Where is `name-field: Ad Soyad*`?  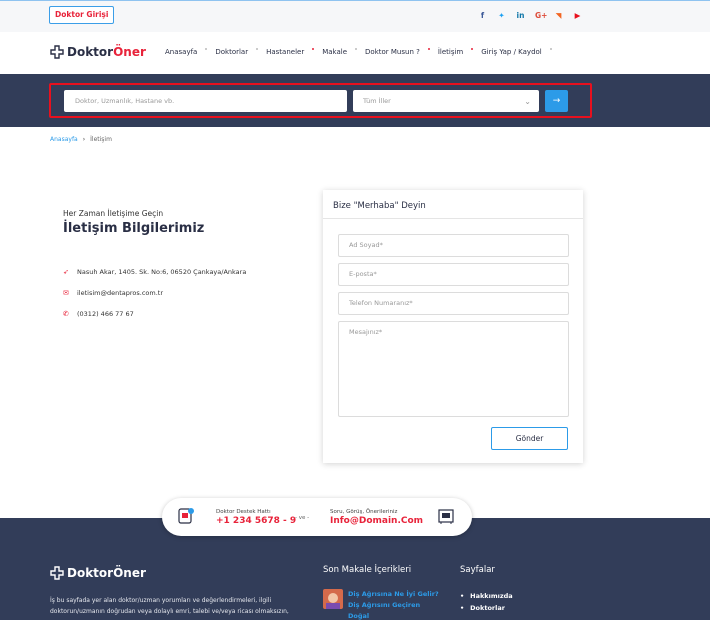 name-field: Ad Soyad* is located at coordinates (453, 245).